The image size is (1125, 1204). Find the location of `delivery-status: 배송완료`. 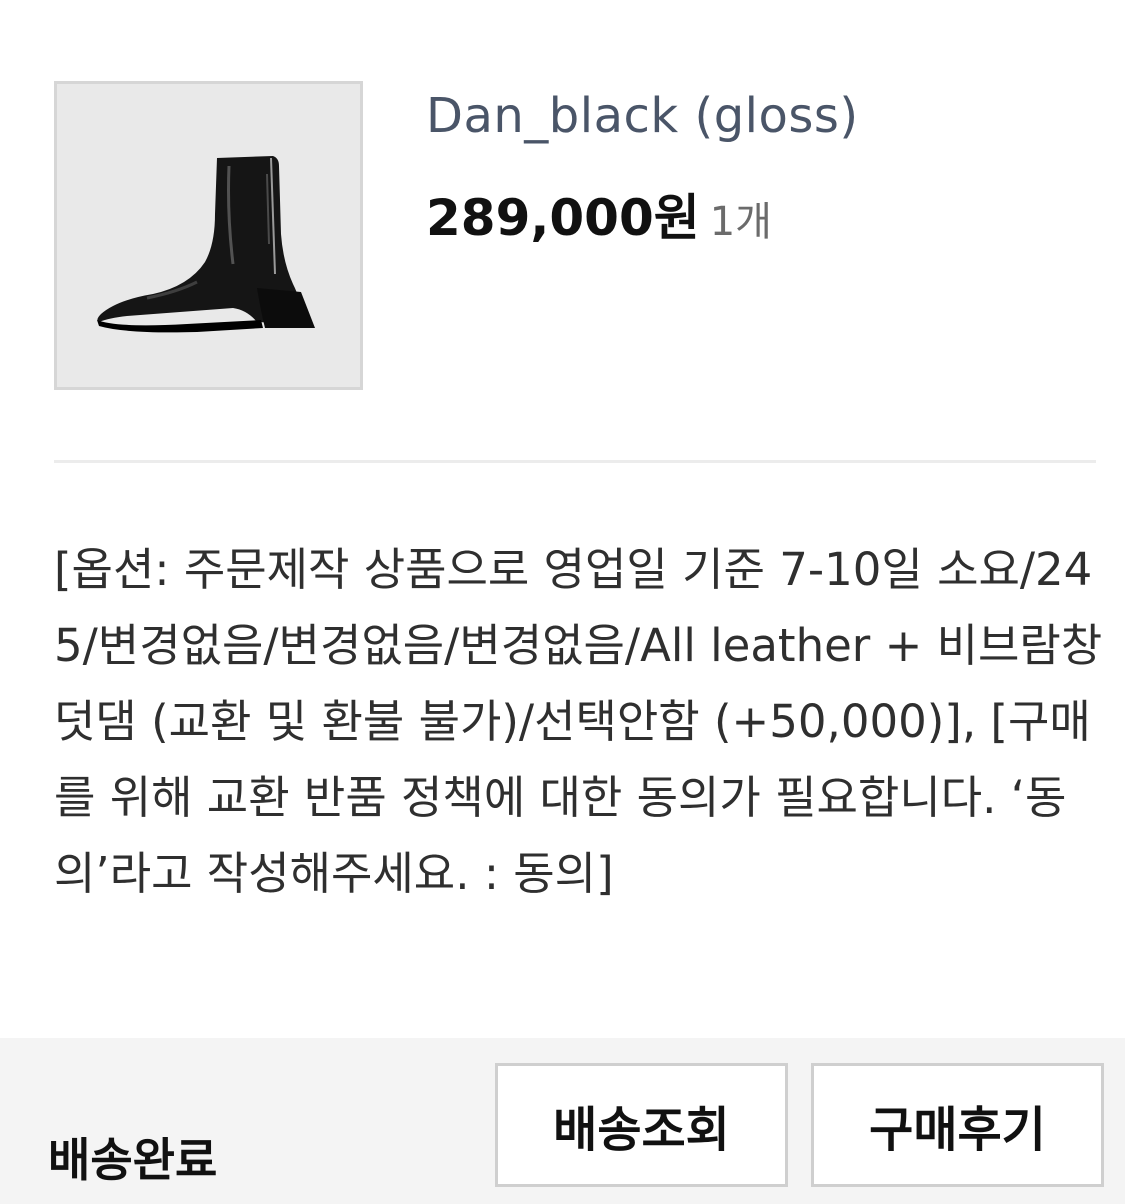

delivery-status: 배송완료 is located at coordinates (133, 1160).